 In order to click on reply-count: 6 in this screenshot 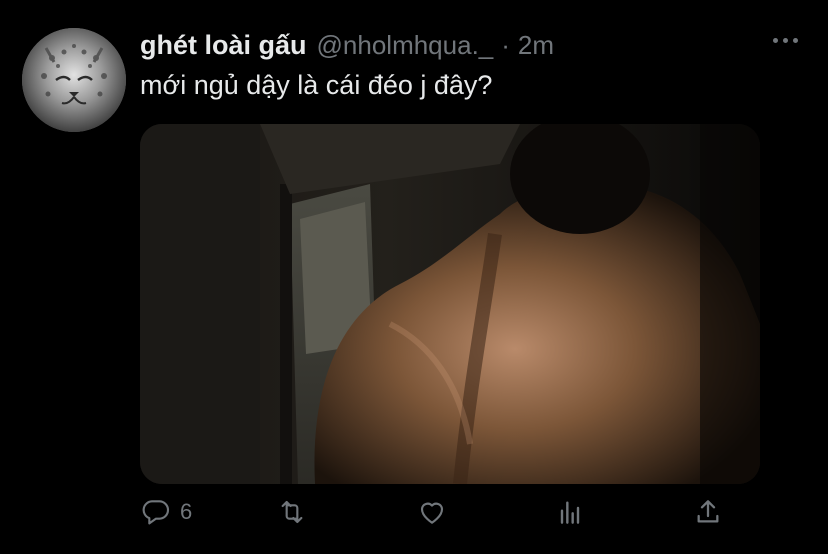, I will do `click(186, 511)`.